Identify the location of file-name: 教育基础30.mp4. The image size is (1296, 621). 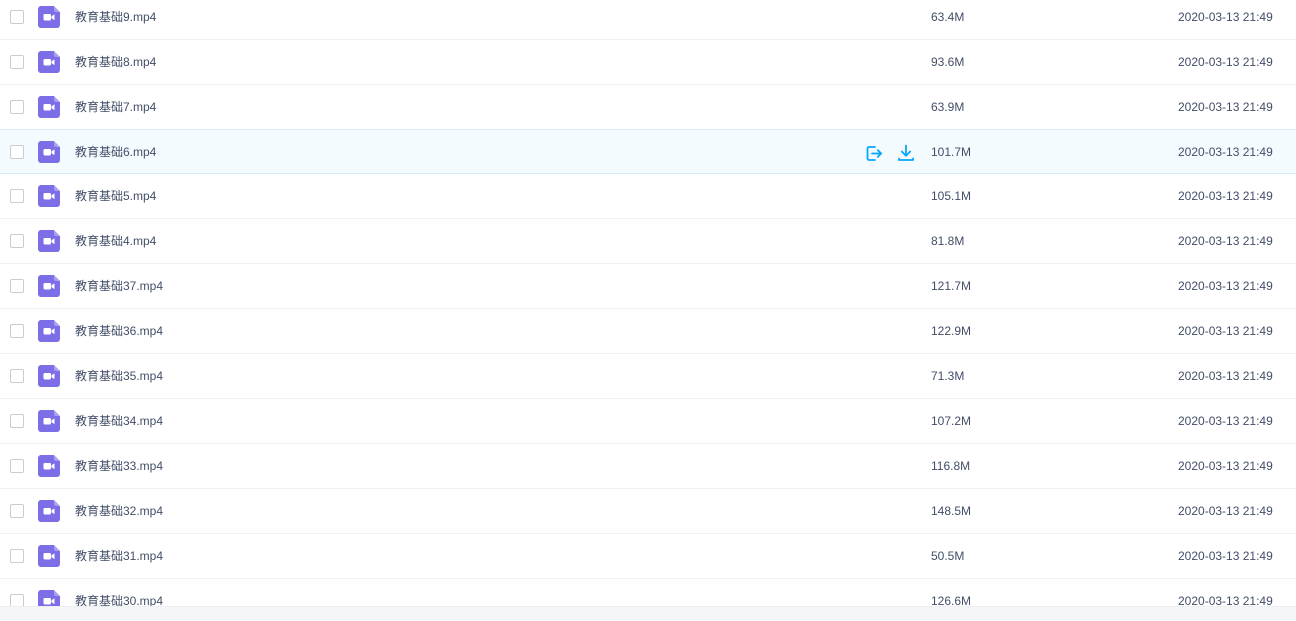
(119, 600).